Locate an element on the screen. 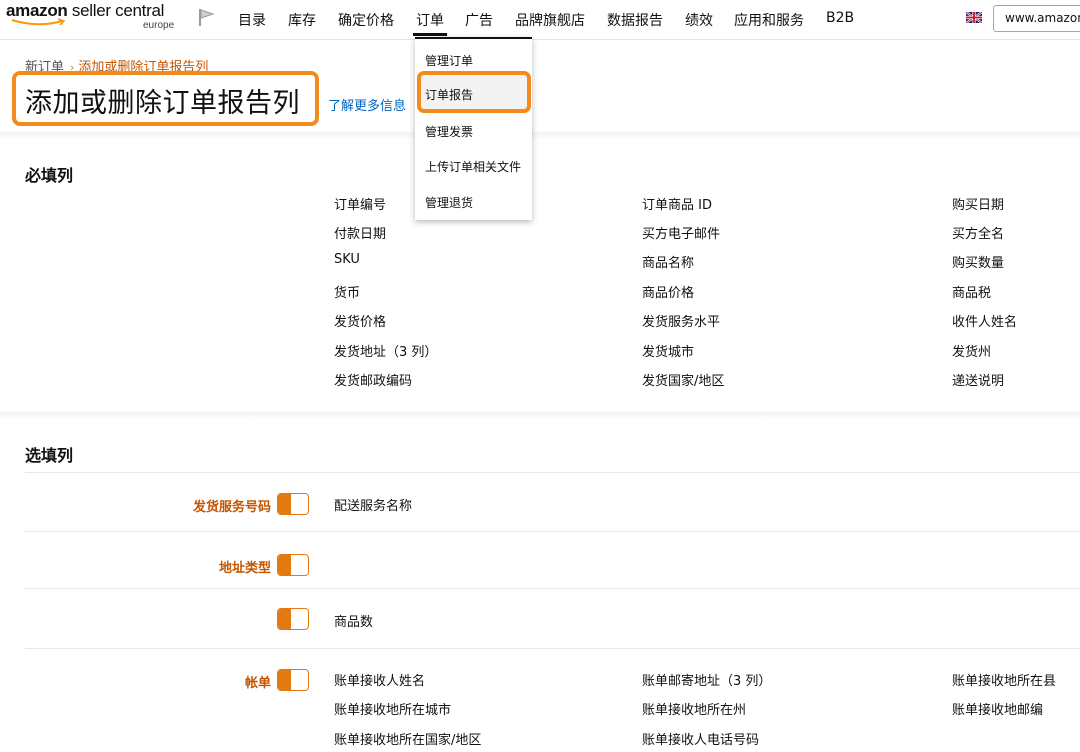 The image size is (1080, 752). optional-field: 账单接收人姓名 is located at coordinates (380, 681).